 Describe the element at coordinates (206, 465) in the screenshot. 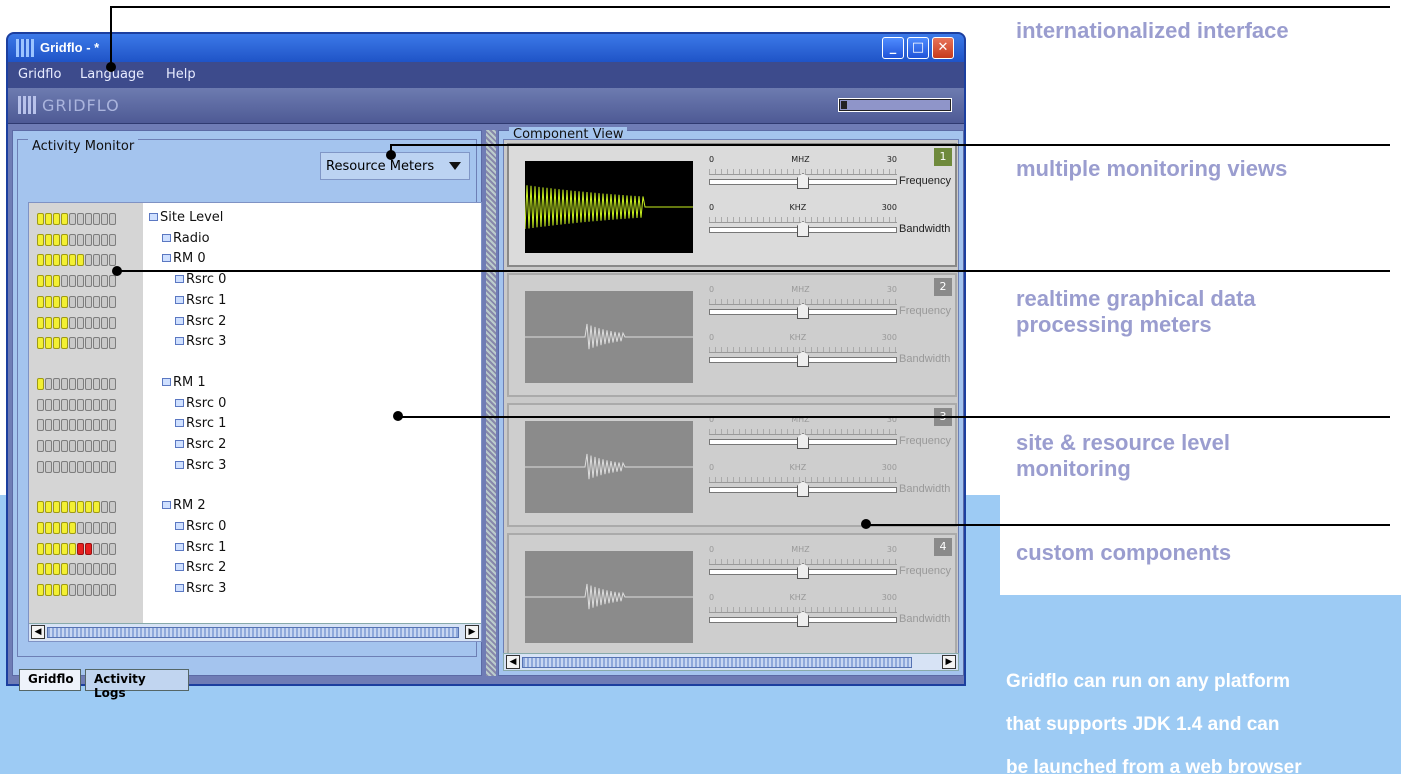

I see `tree-node-label: Rsrc 3` at that location.